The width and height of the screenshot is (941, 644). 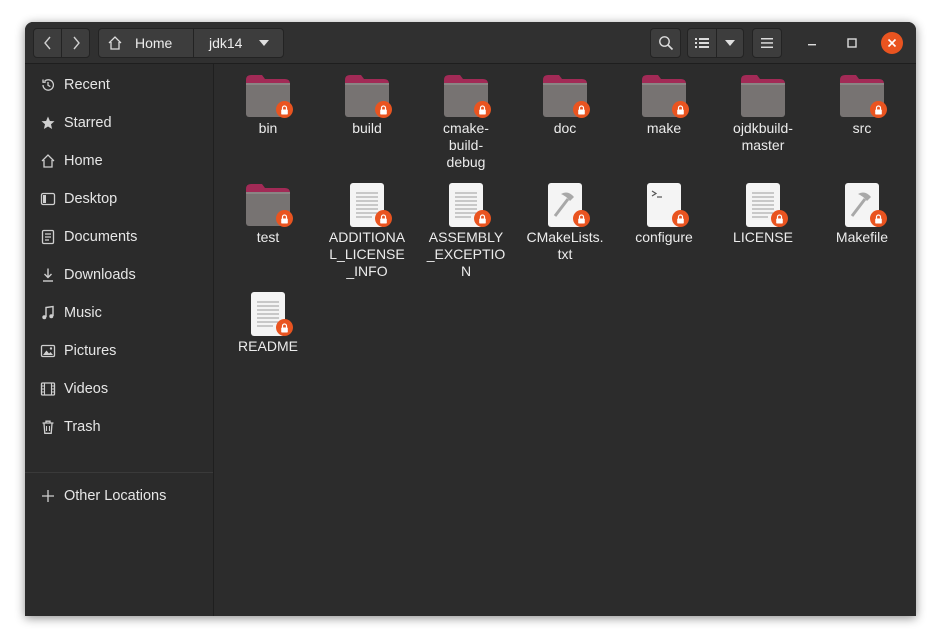 I want to click on sidebar-item-documents: Documents, so click(x=119, y=237).